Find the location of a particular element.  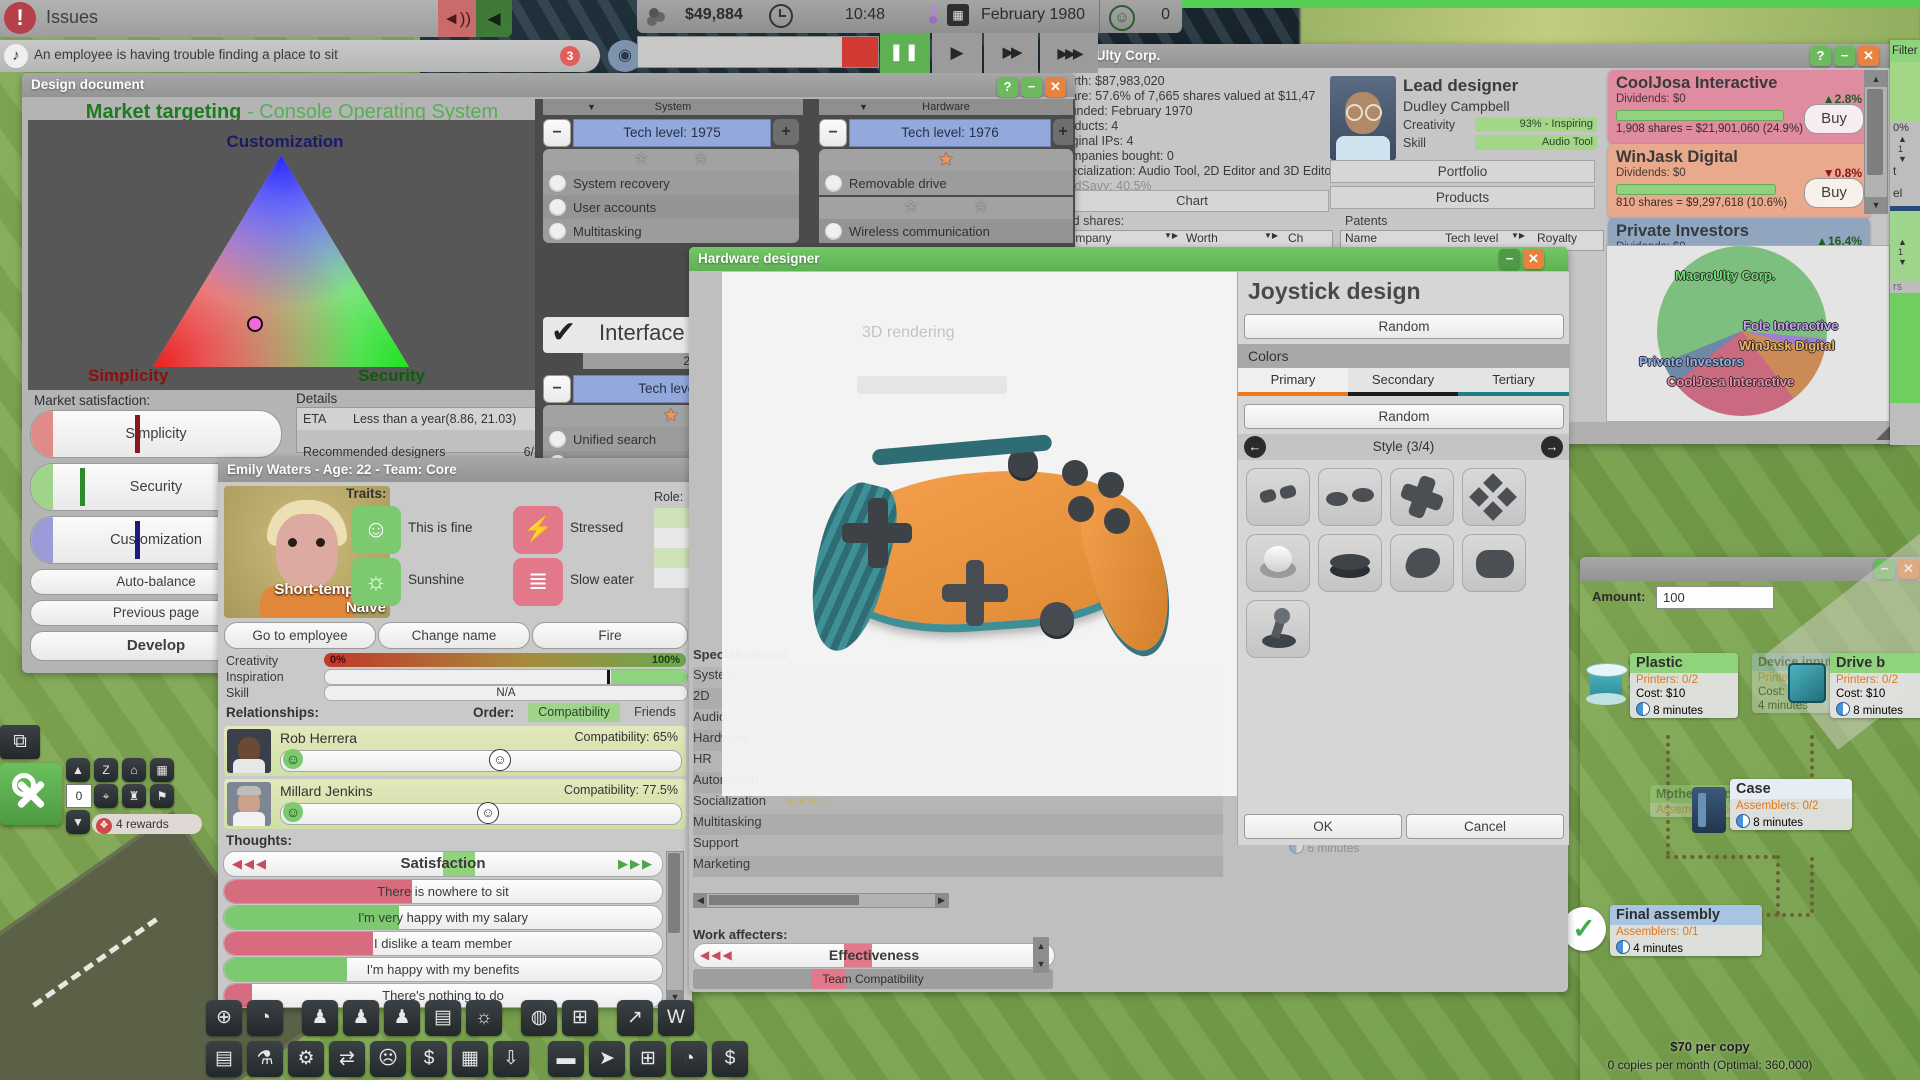

transfer-icon: ⇄ is located at coordinates (347, 1059).